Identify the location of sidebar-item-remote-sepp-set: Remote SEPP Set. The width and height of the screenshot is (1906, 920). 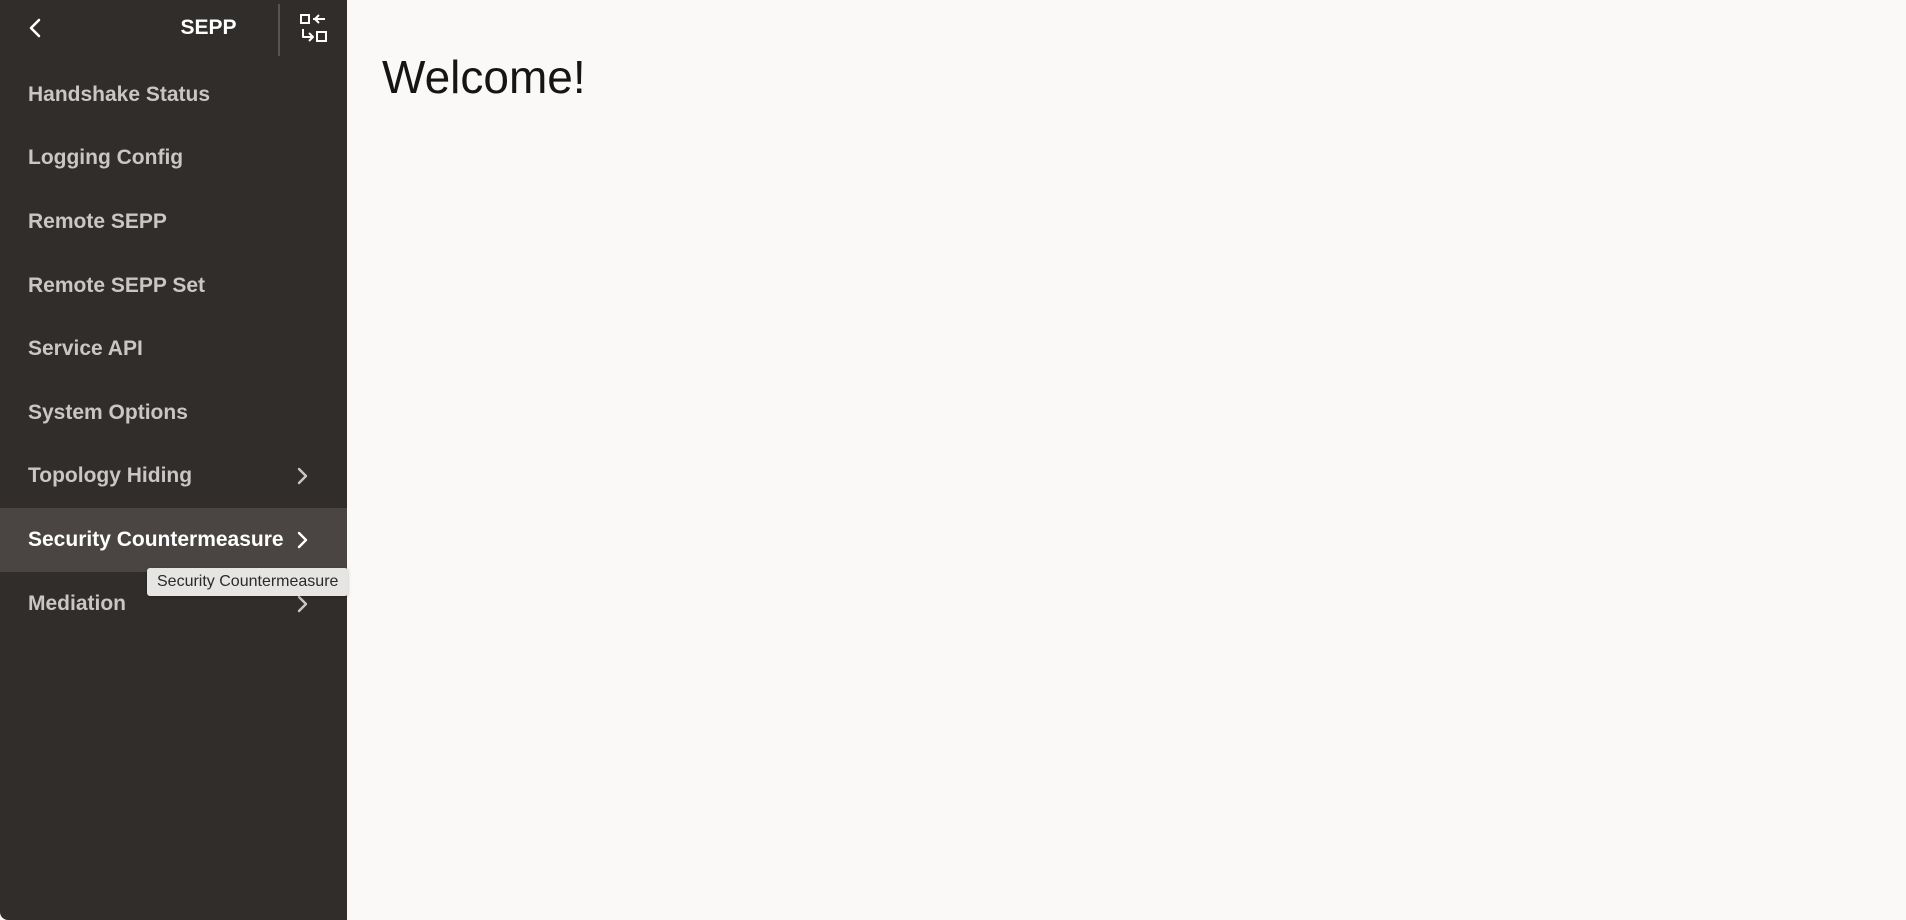
(173, 286).